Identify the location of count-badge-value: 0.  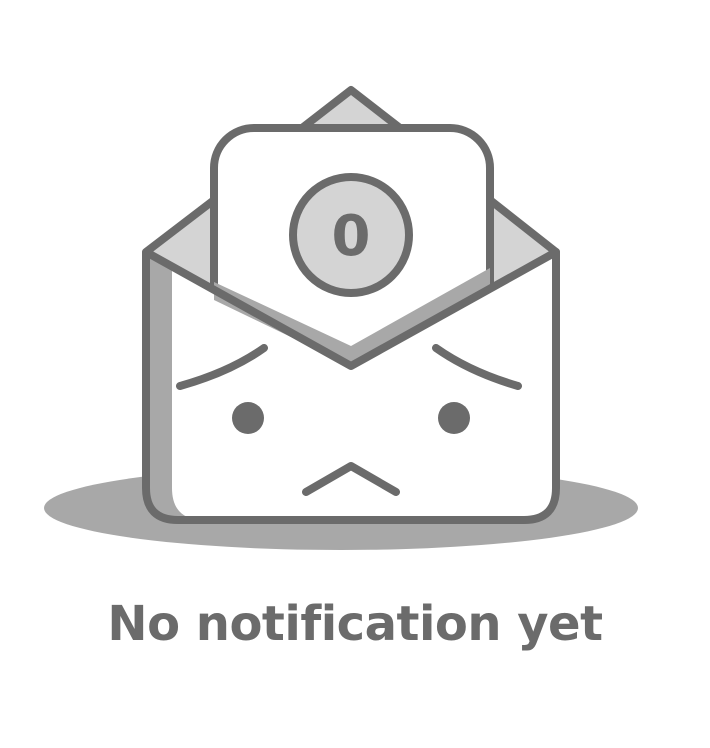
(351, 236).